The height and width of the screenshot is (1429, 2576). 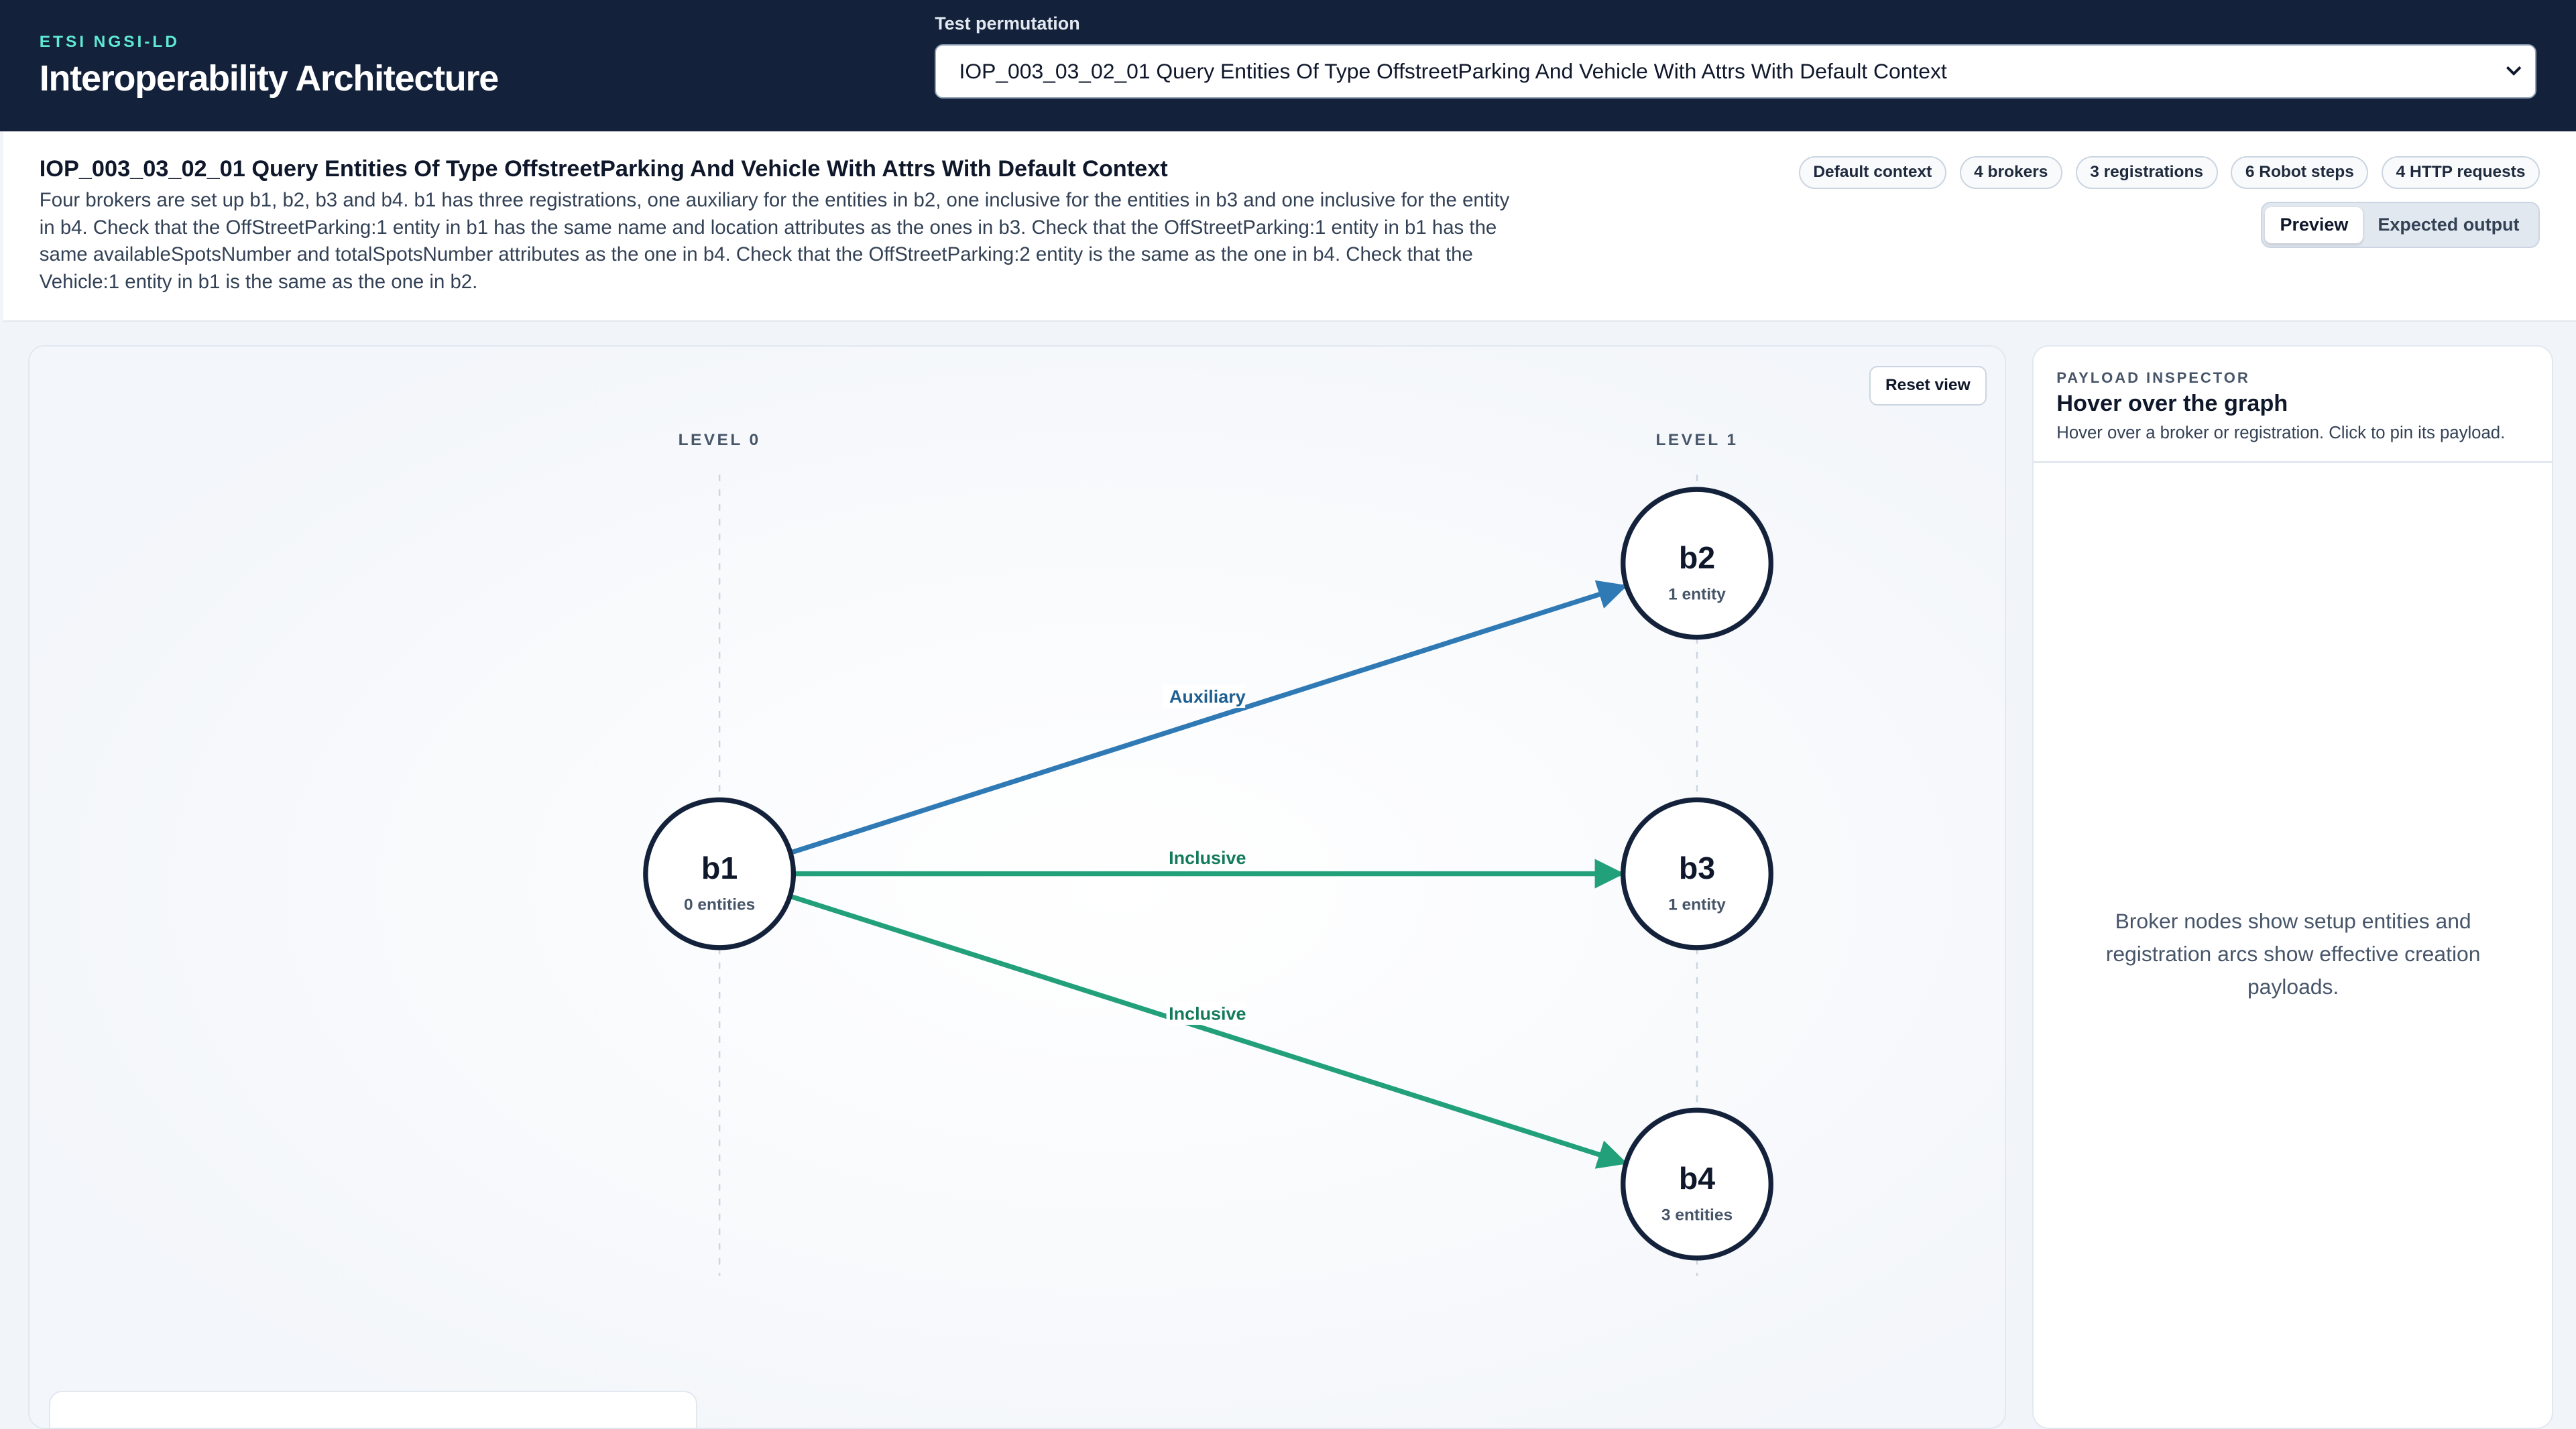 I want to click on broker-node-b1: b1 0 entities, so click(x=719, y=873).